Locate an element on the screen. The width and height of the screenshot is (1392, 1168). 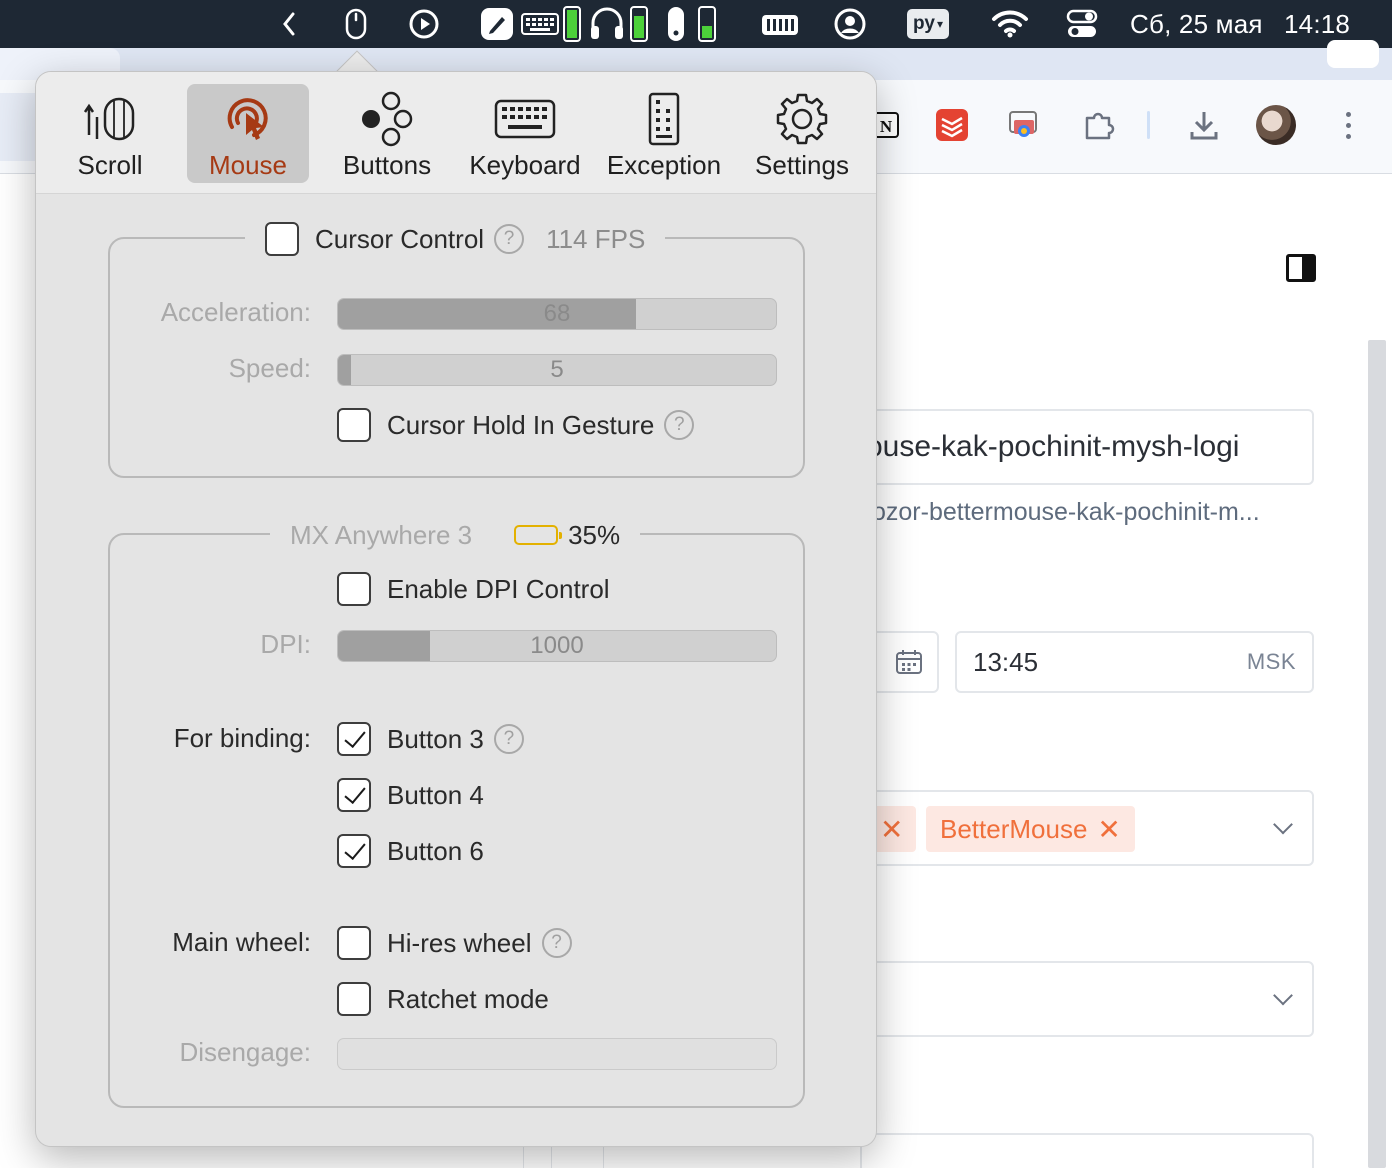
todoist-icon is located at coordinates (952, 125).